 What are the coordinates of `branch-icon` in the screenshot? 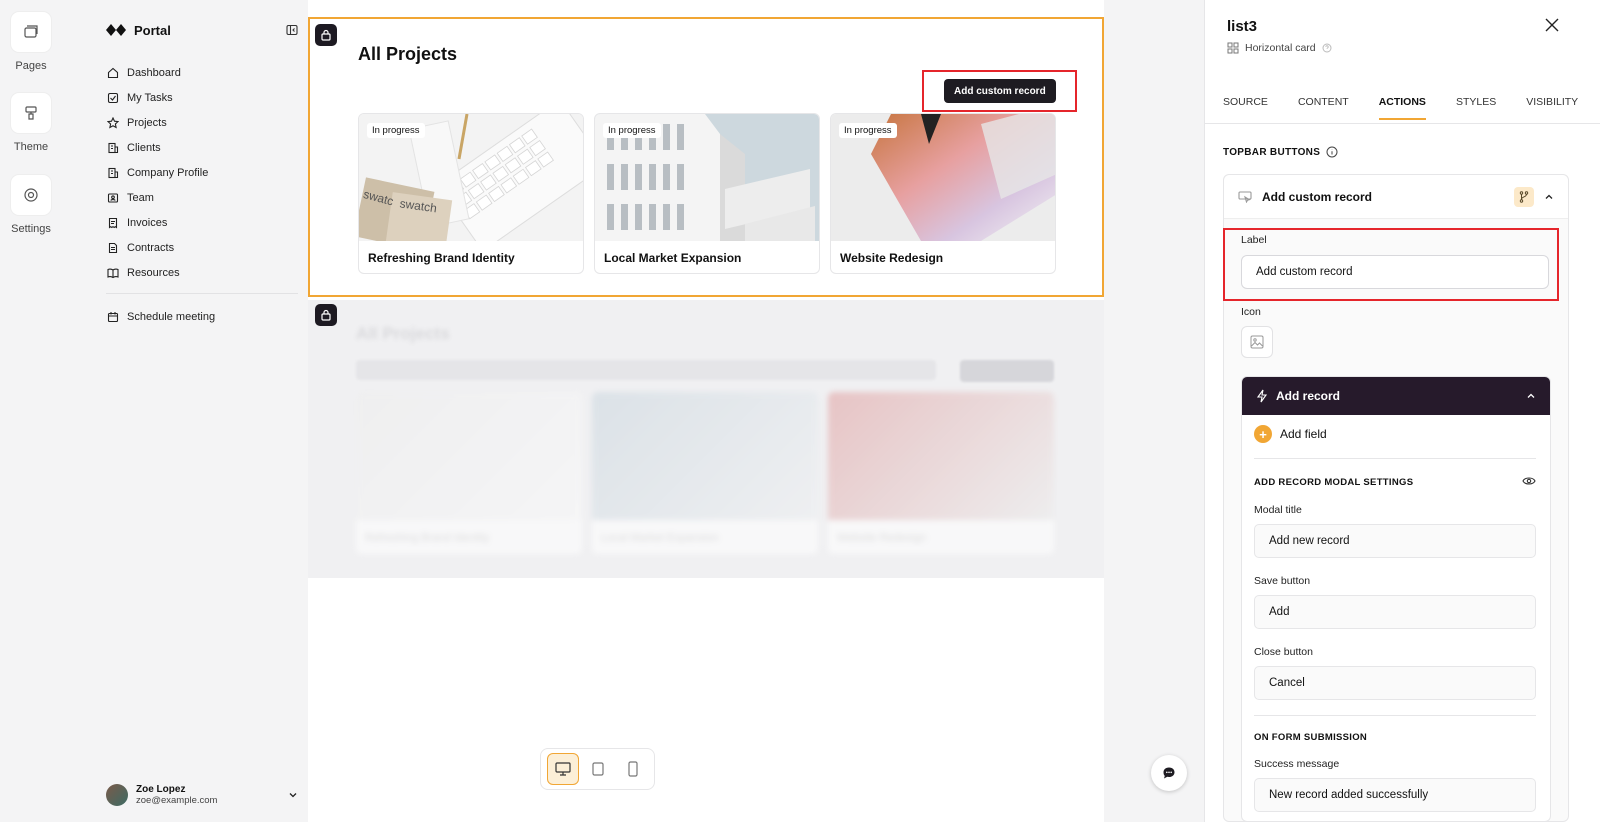 It's located at (1524, 196).